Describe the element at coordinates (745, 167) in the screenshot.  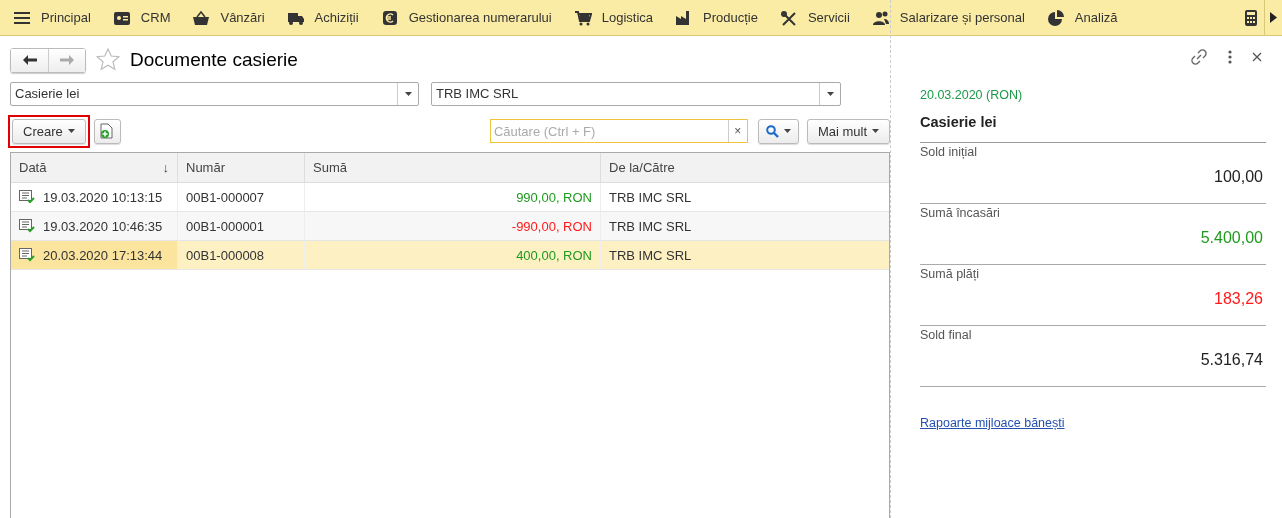
I see `column-header: De la/Către` at that location.